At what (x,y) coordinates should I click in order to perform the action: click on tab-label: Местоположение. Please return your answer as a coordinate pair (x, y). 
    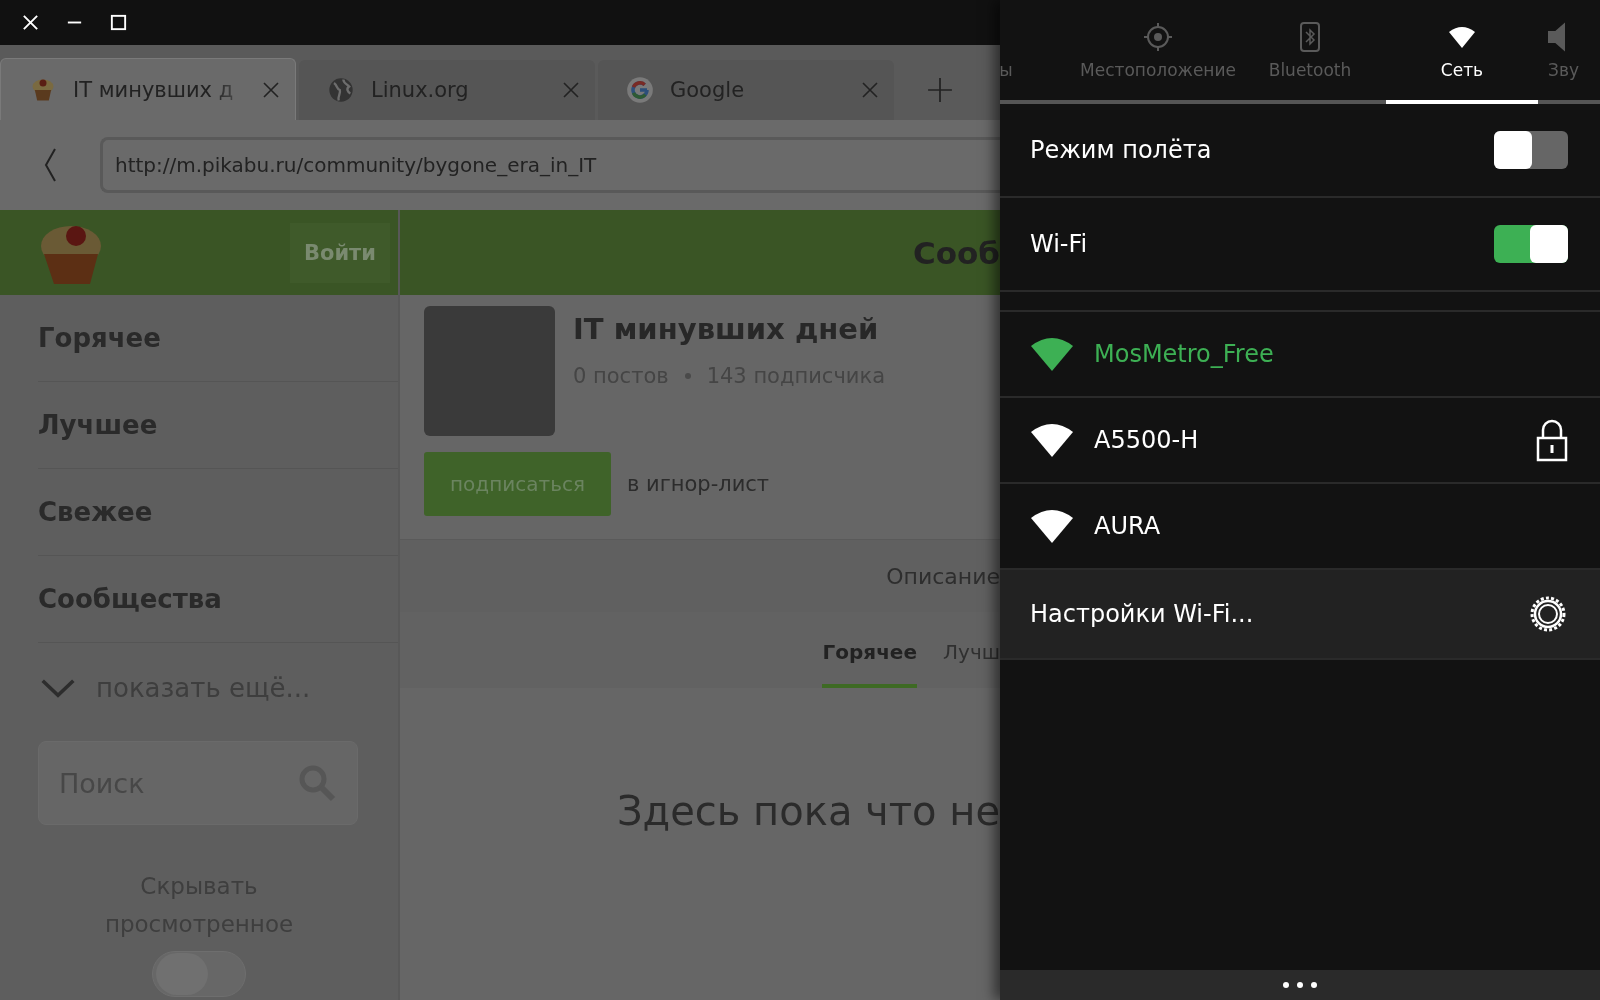
    Looking at the image, I should click on (1158, 70).